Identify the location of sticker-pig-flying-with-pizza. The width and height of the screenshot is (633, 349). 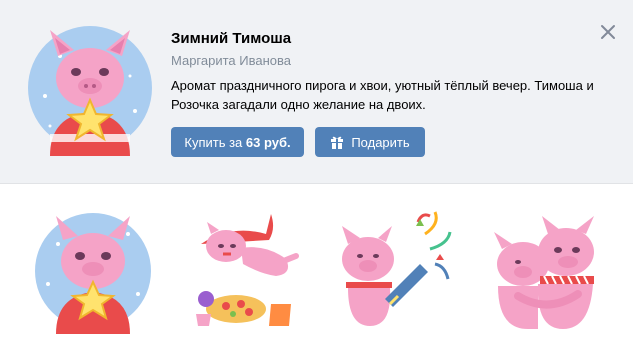
(246, 269).